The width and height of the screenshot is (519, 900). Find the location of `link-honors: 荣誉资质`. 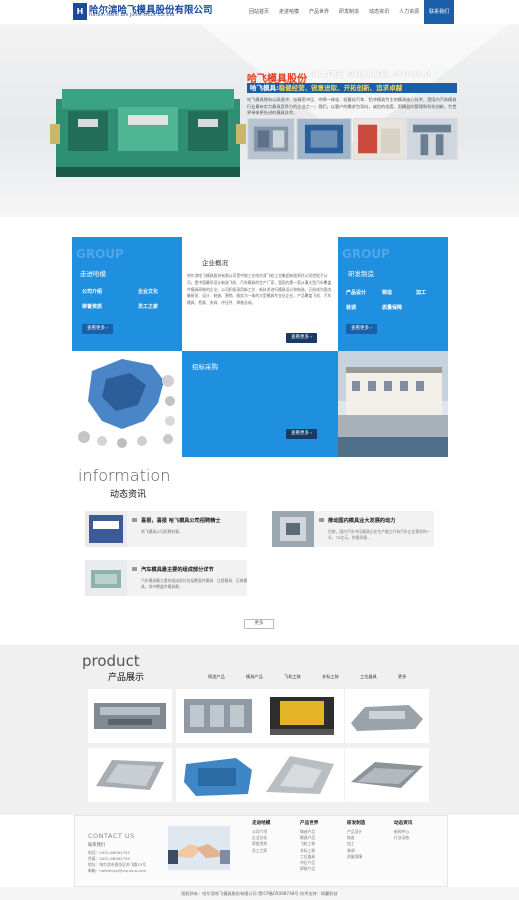

link-honors: 荣誉资质 is located at coordinates (92, 306).